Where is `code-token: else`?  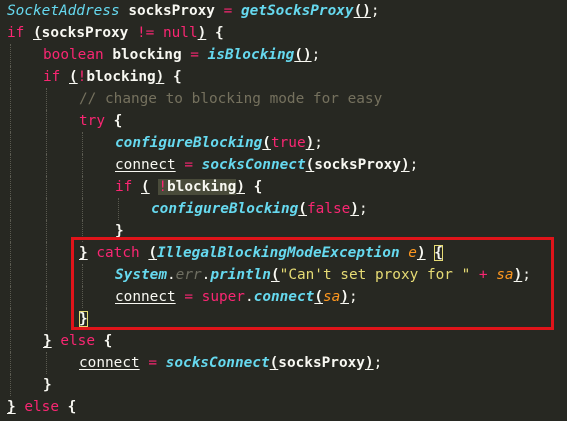 code-token: else is located at coordinates (41, 407).